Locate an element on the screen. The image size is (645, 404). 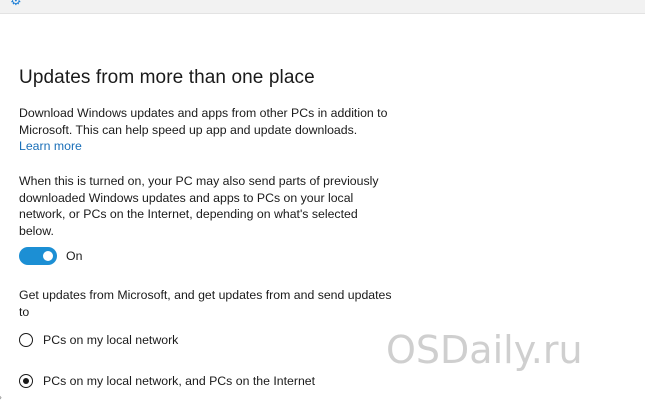
radio-label: PCs on my local network is located at coordinates (111, 340).